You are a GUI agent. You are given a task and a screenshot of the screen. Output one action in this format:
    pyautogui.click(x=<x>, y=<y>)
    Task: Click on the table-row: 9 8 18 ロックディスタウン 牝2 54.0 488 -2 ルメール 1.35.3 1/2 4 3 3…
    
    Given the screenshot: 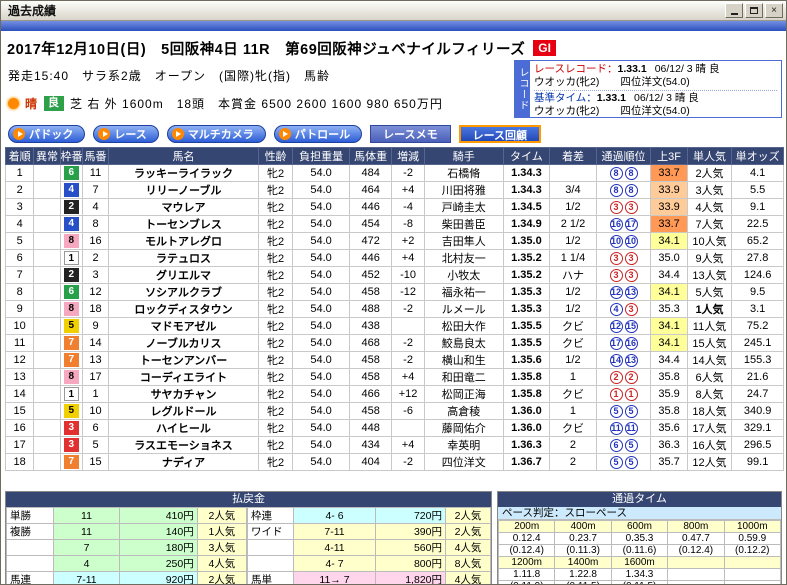 What is the action you would take?
    pyautogui.click(x=394, y=309)
    